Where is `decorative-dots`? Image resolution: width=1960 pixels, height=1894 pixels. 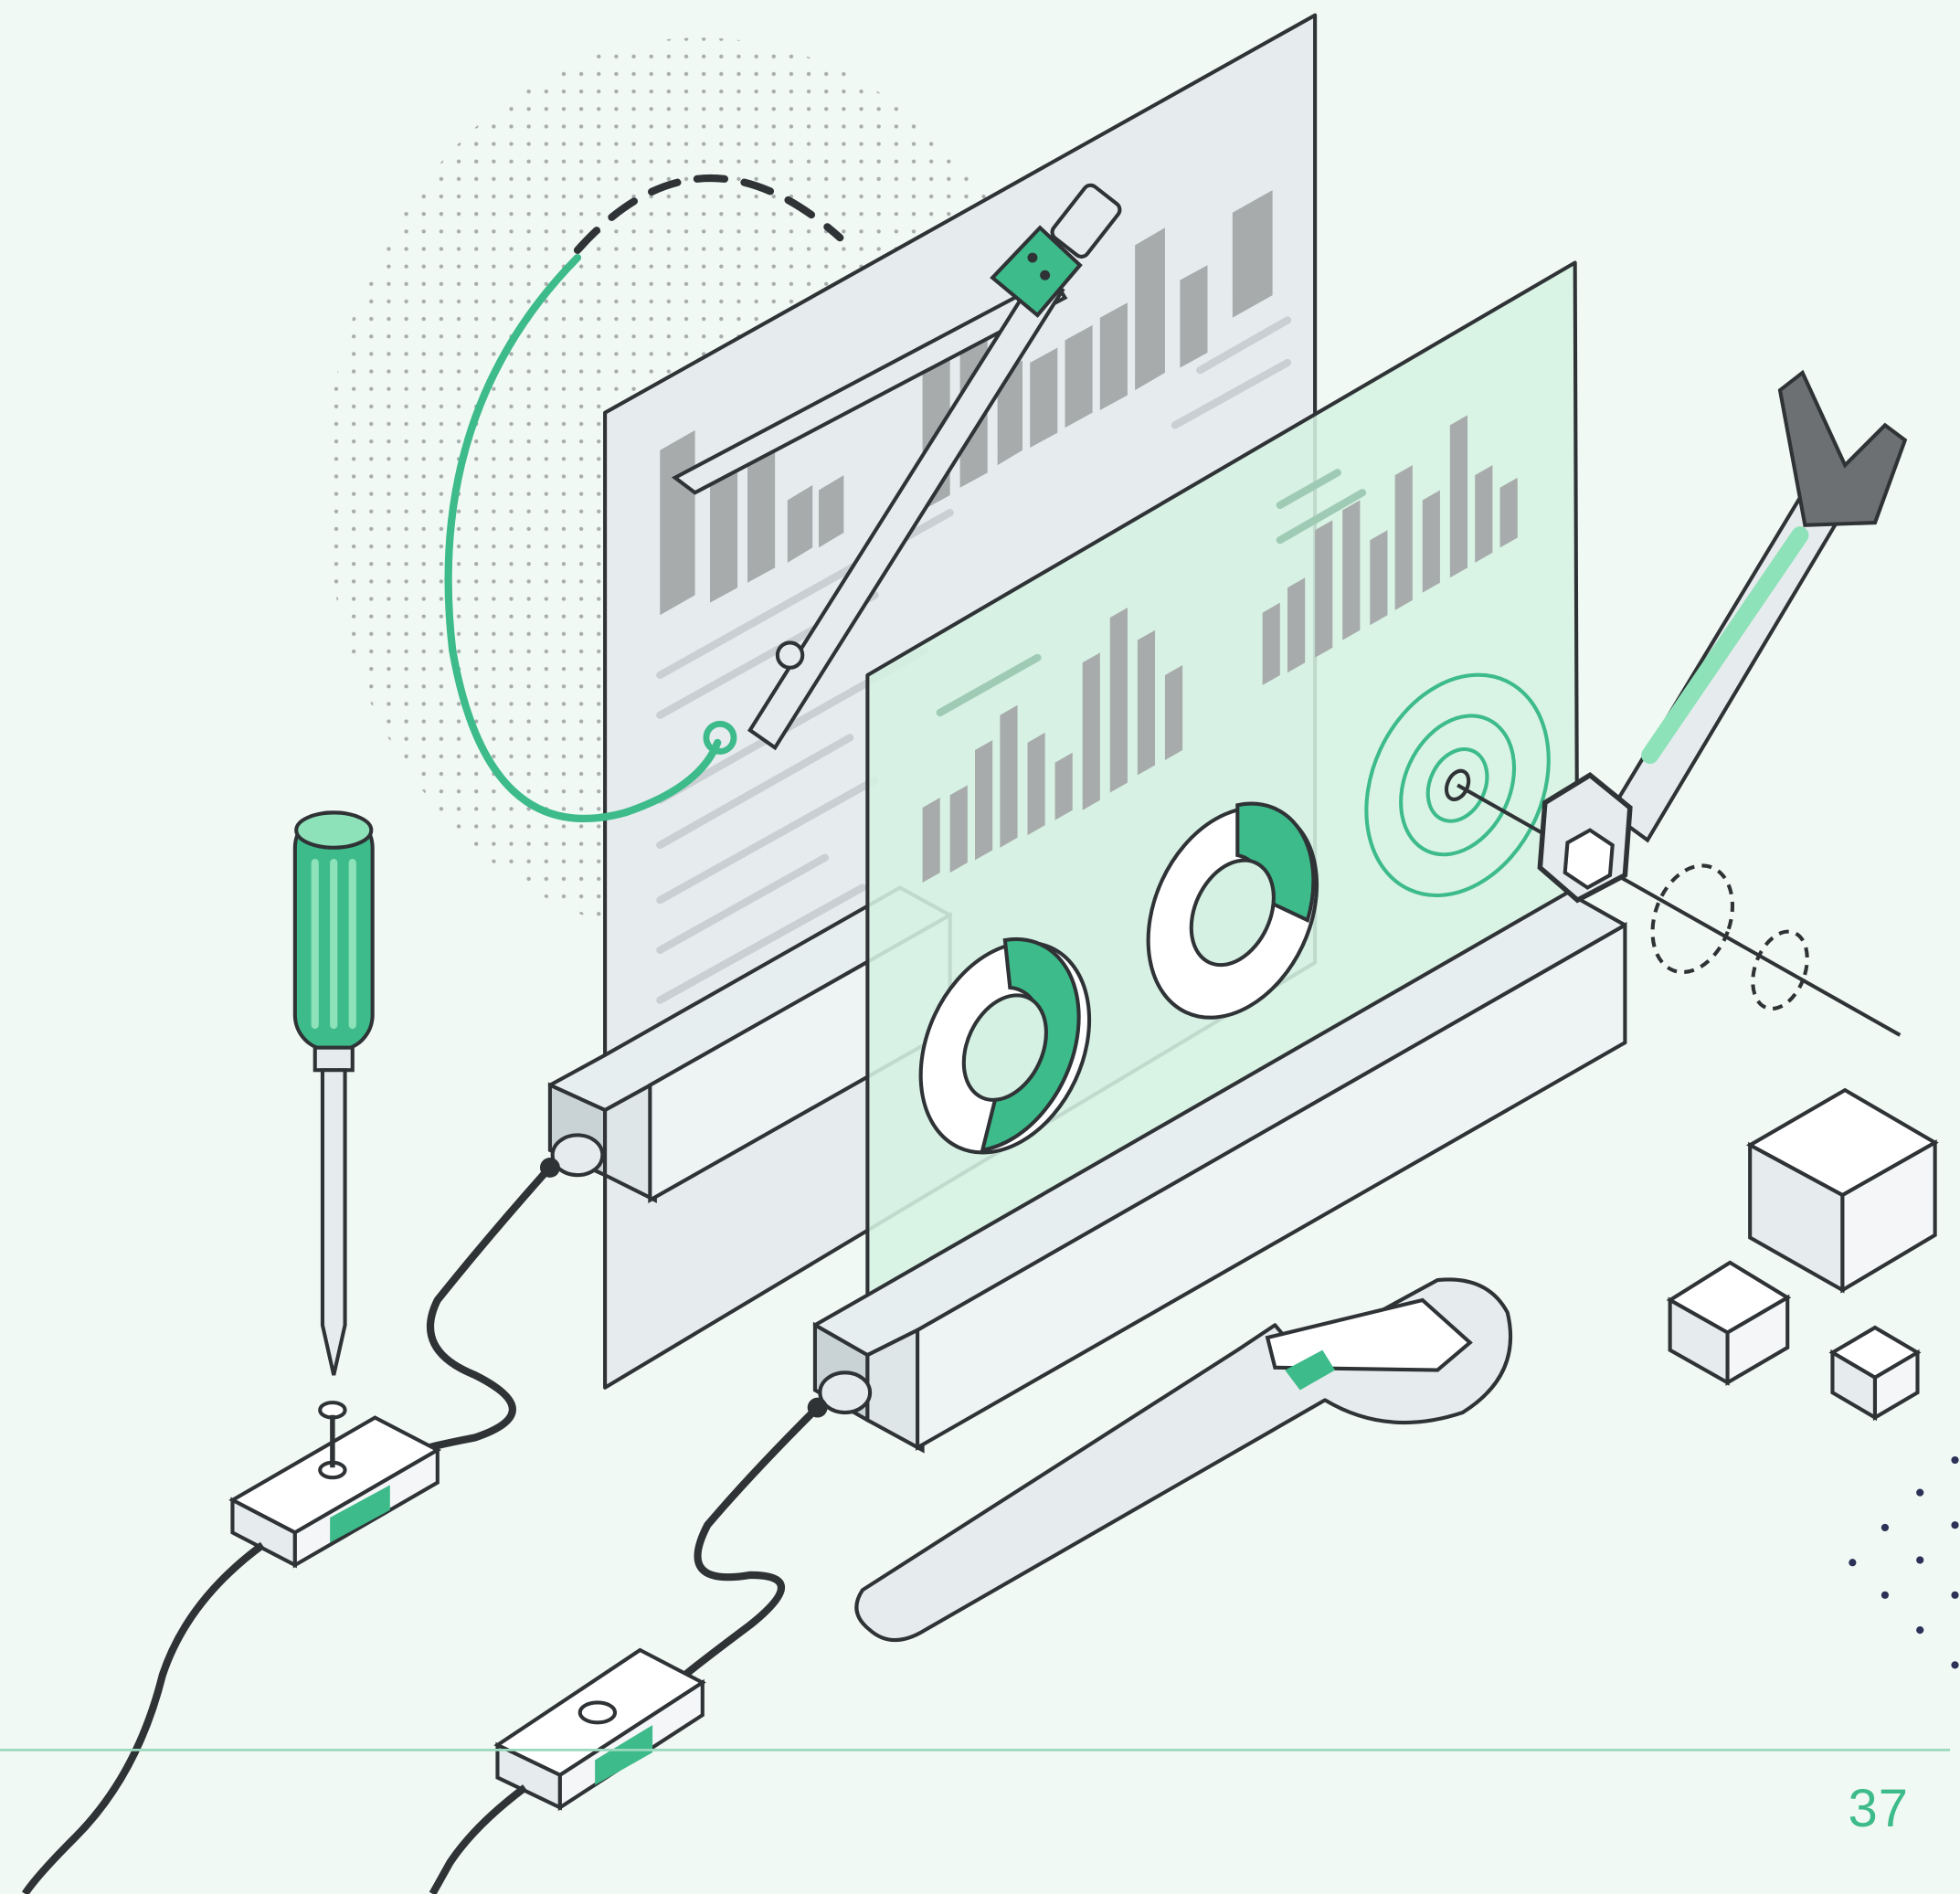
decorative-dots is located at coordinates (1904, 1562).